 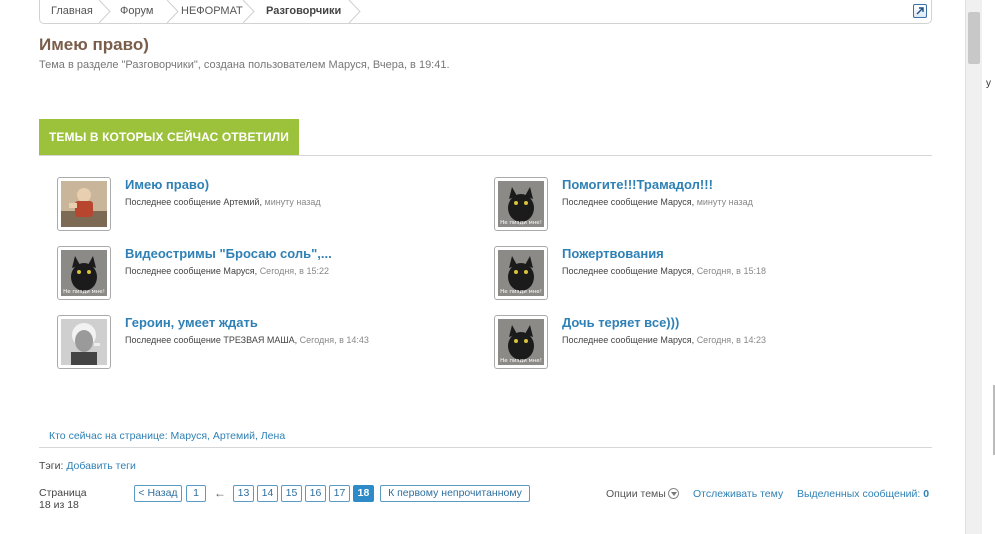 I want to click on selected-label: Выделенных сообщений:, so click(x=859, y=494).